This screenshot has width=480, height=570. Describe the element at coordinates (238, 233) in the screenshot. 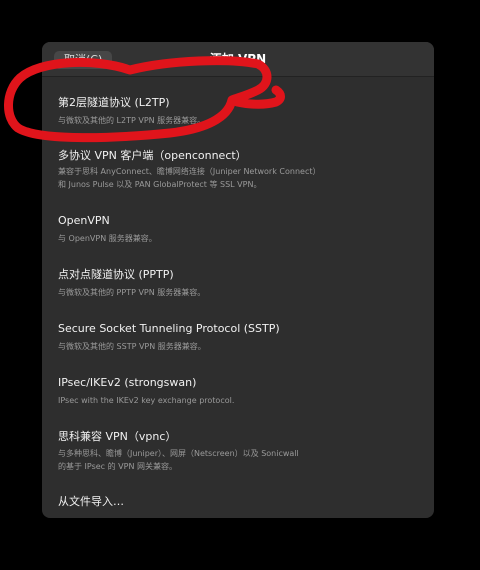

I see `vpn-option-openvpn: OpenVPN 与 OpenVPN 服务器兼容。` at that location.